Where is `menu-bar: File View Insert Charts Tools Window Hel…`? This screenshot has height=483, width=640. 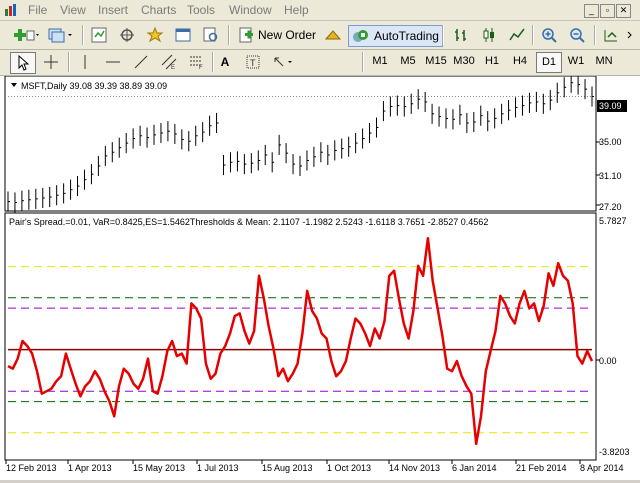 menu-bar: File View Insert Charts Tools Window Hel… is located at coordinates (320, 10).